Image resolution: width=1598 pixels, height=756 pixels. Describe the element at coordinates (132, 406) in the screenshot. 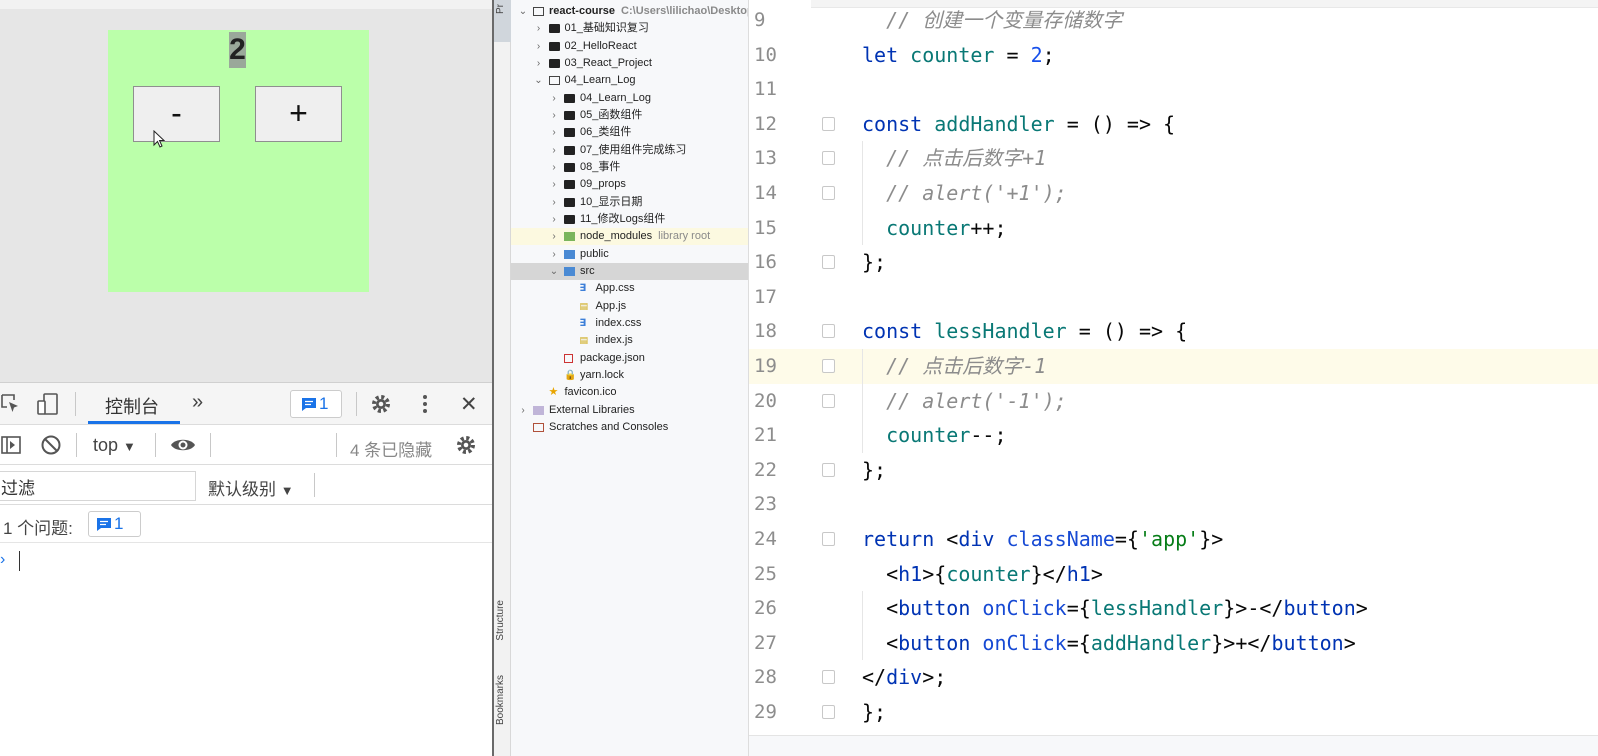

I see `tab-console: 控制台` at that location.